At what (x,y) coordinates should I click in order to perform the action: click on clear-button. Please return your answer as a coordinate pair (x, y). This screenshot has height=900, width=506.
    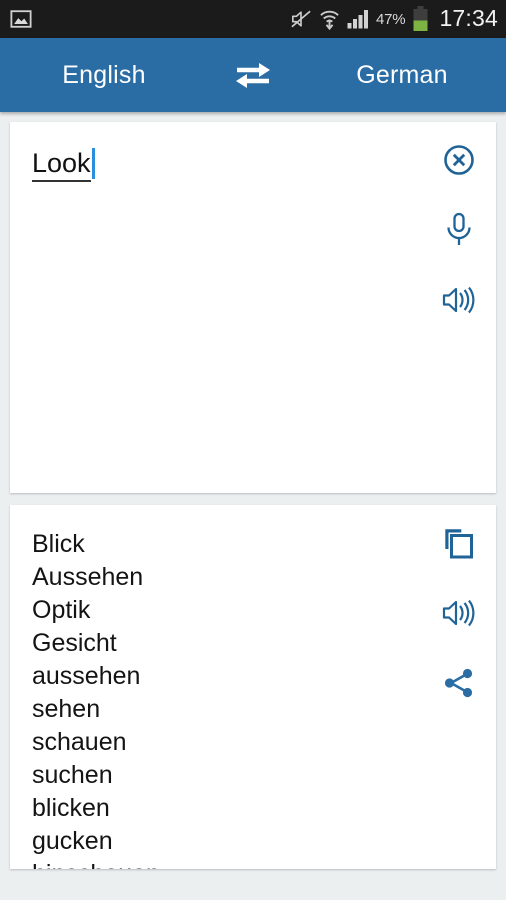
    Looking at the image, I should click on (459, 160).